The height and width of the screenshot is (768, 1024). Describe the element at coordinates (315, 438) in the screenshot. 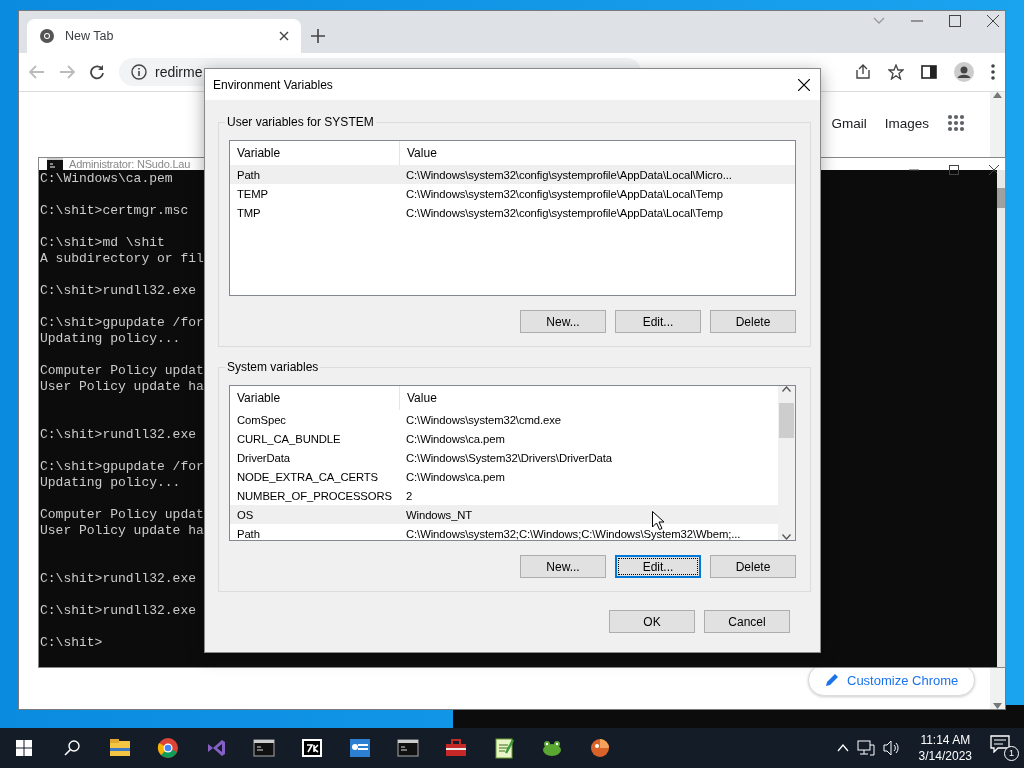

I see `variable-name: CURL_CA_BUNDLE` at that location.